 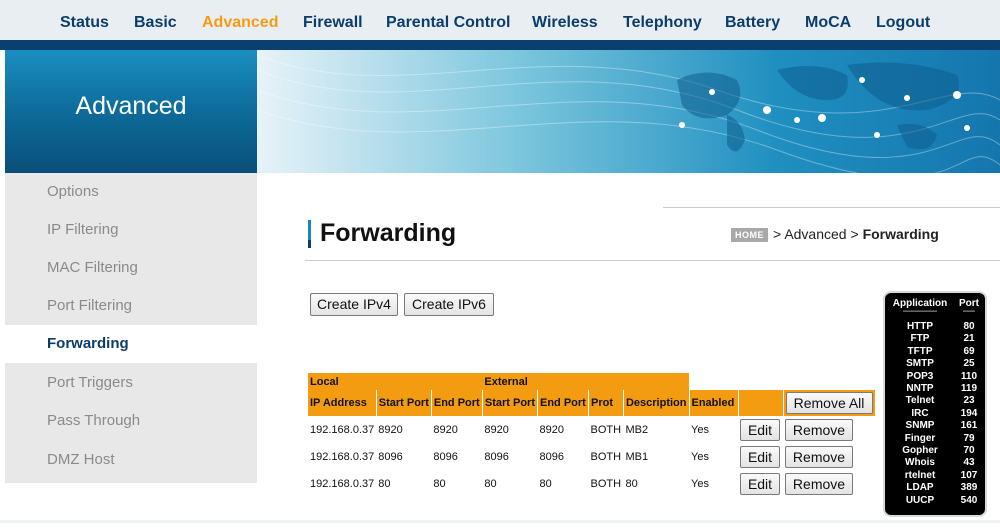 What do you see at coordinates (551, 456) in the screenshot?
I see `cell-external-end-port: 8096` at bounding box center [551, 456].